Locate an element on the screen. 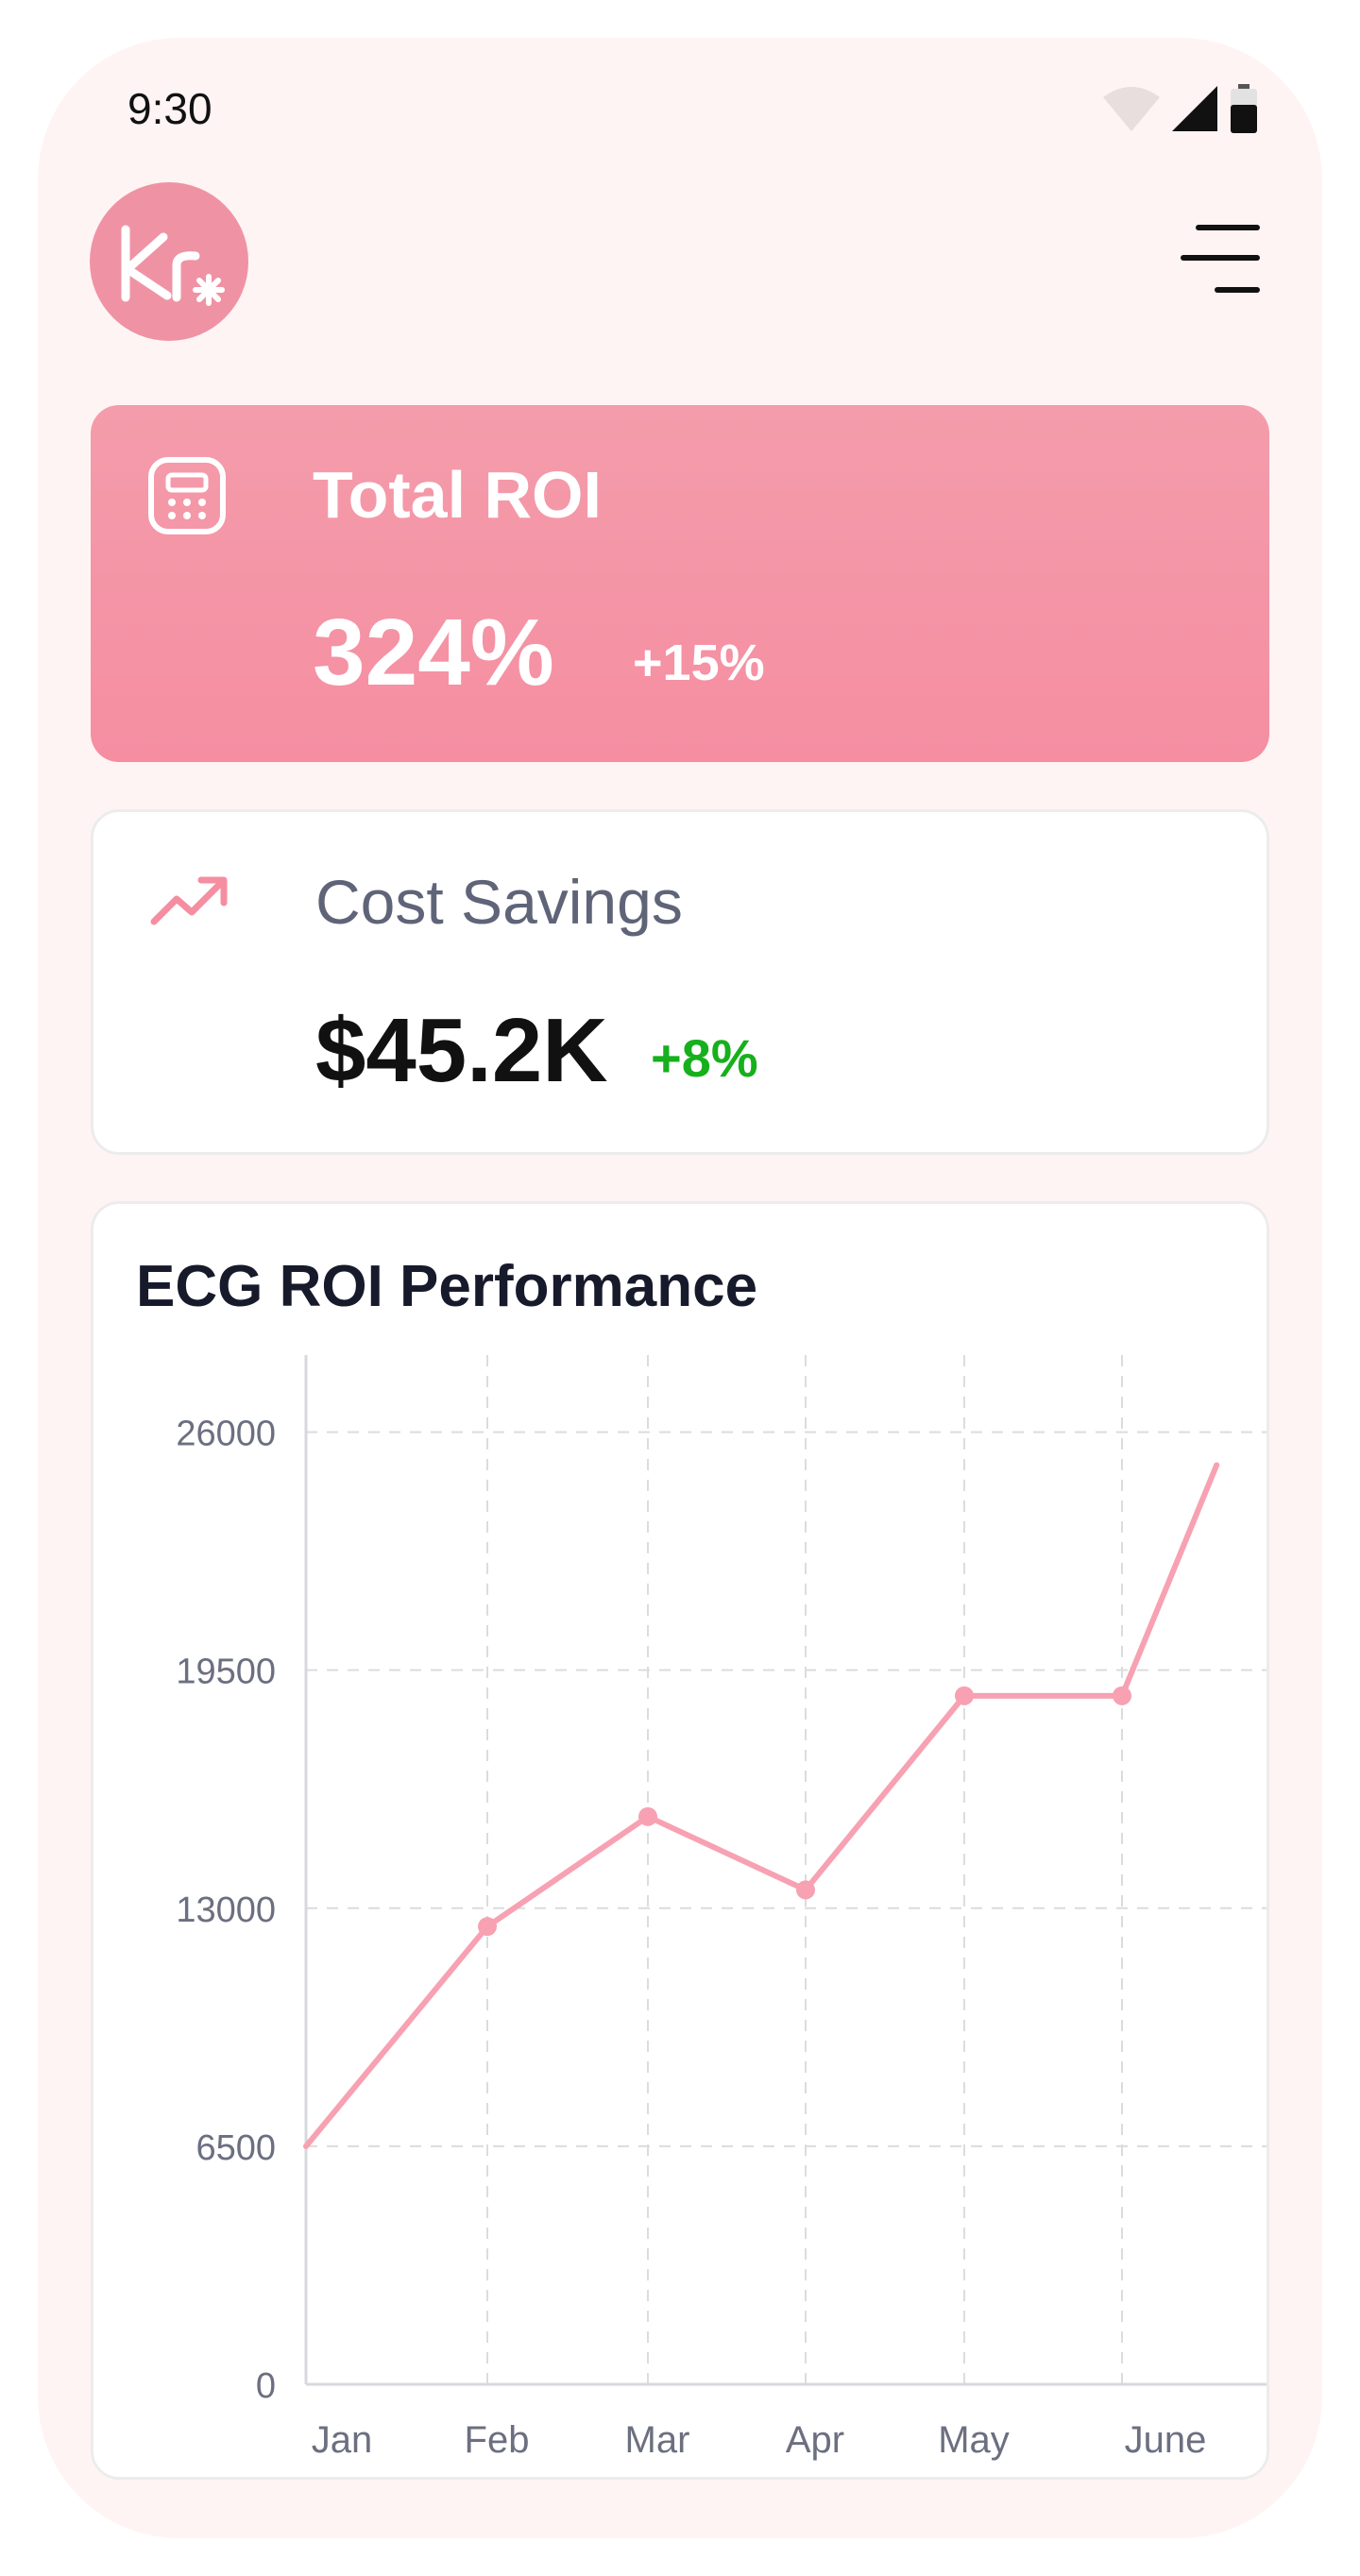 The image size is (1360, 2576). y-tick-label: 19500 is located at coordinates (226, 1672).